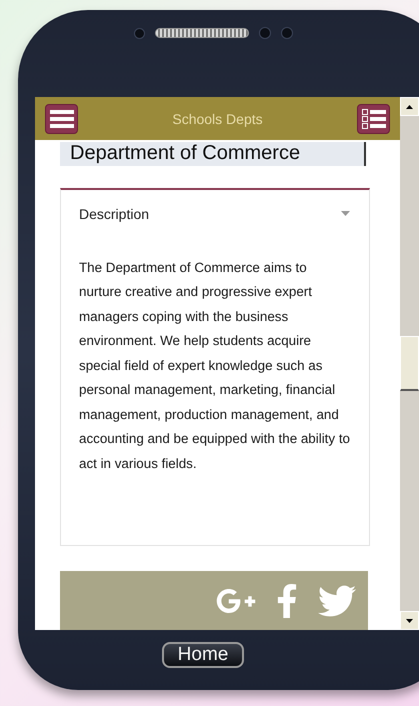 This screenshot has height=706, width=419. I want to click on department-field: Department of Commerce, so click(213, 154).